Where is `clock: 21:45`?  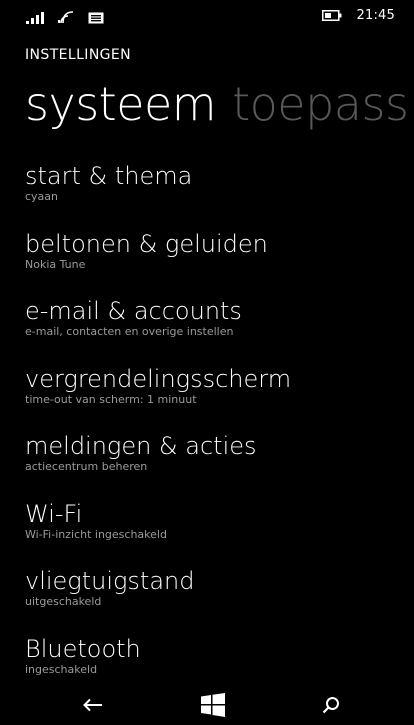
clock: 21:45 is located at coordinates (375, 15).